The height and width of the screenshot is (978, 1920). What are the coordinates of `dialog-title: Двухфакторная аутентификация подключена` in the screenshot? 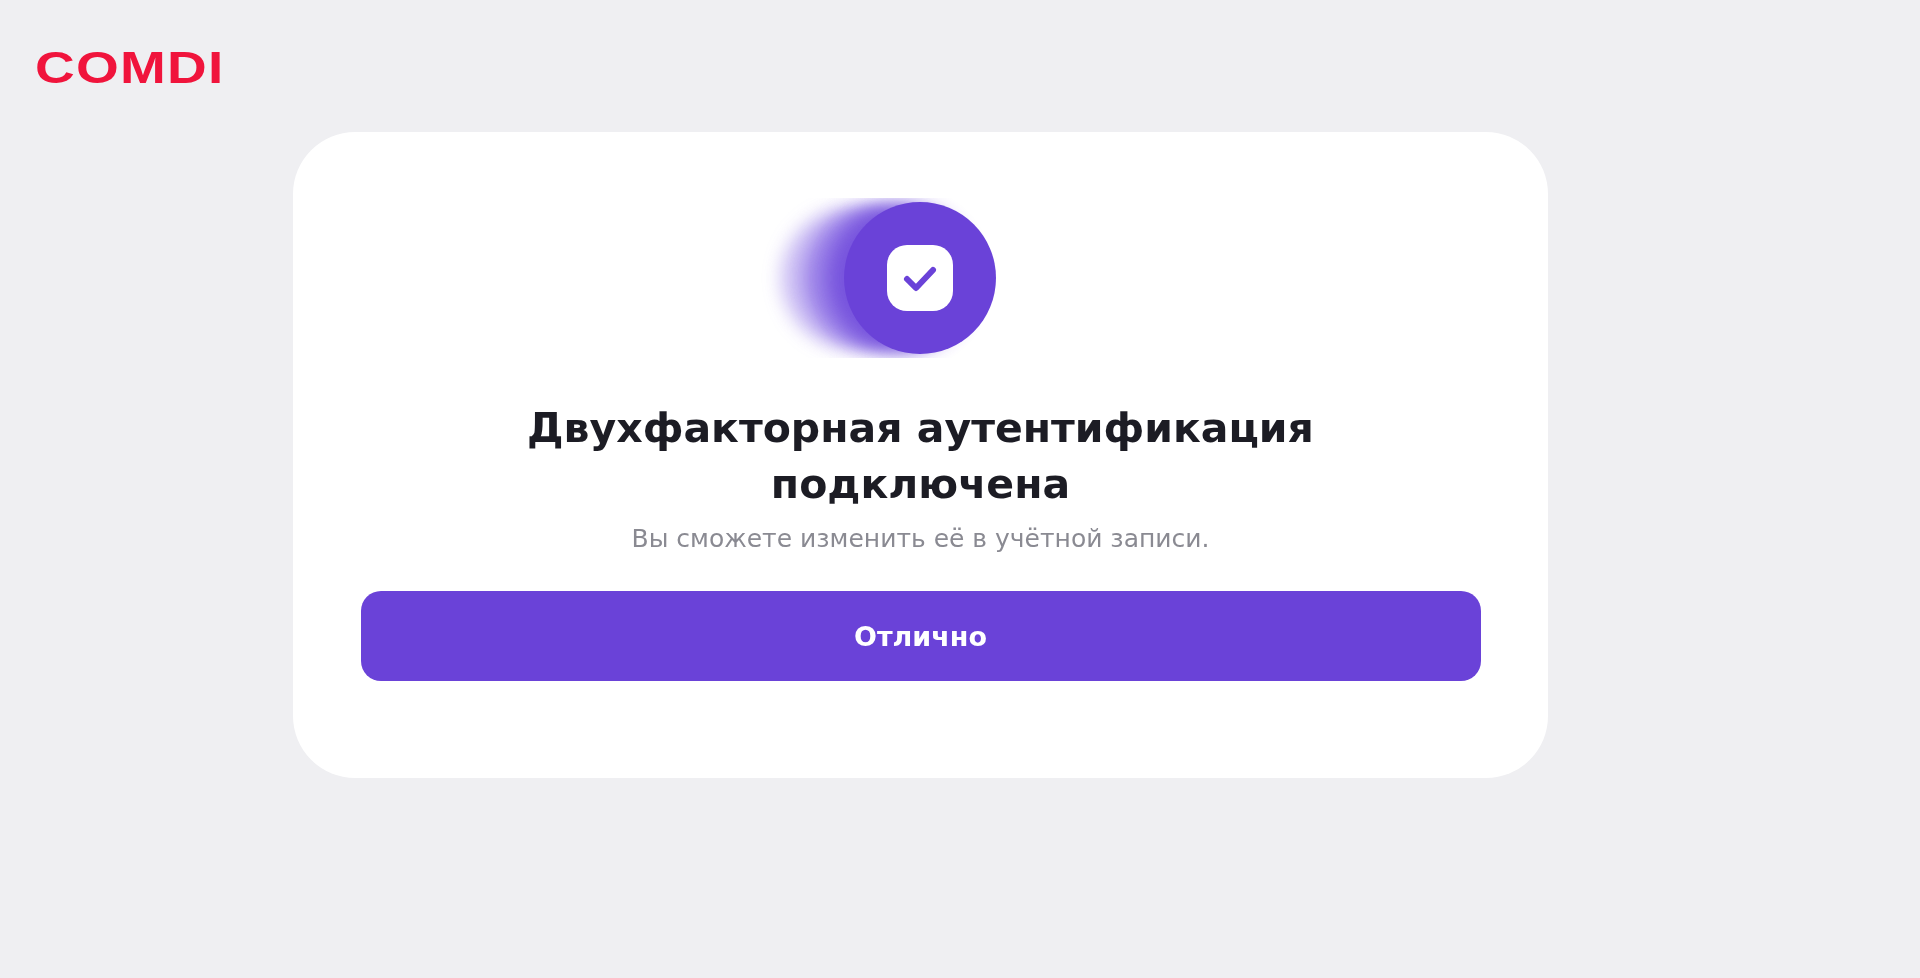 It's located at (920, 456).